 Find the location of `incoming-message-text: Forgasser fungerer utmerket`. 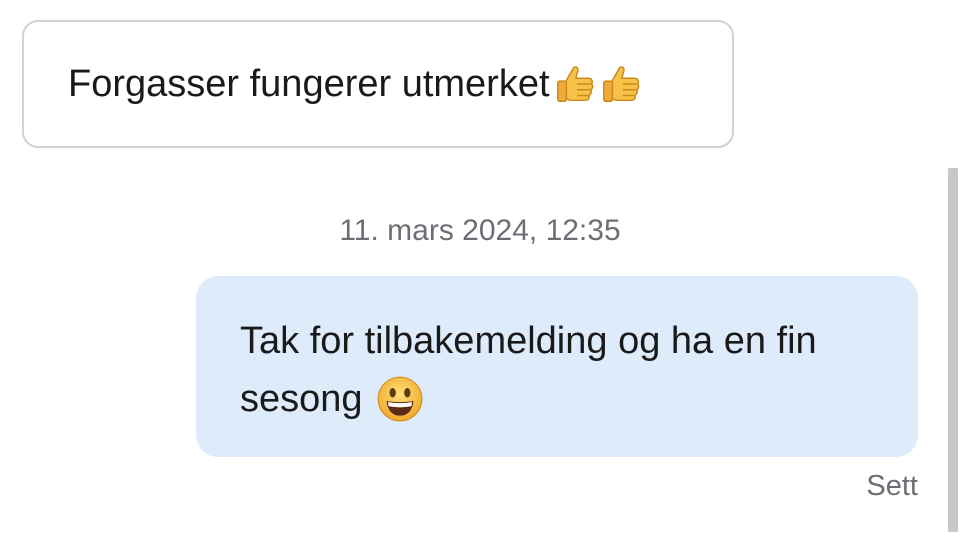

incoming-message-text: Forgasser fungerer utmerket is located at coordinates (309, 84).